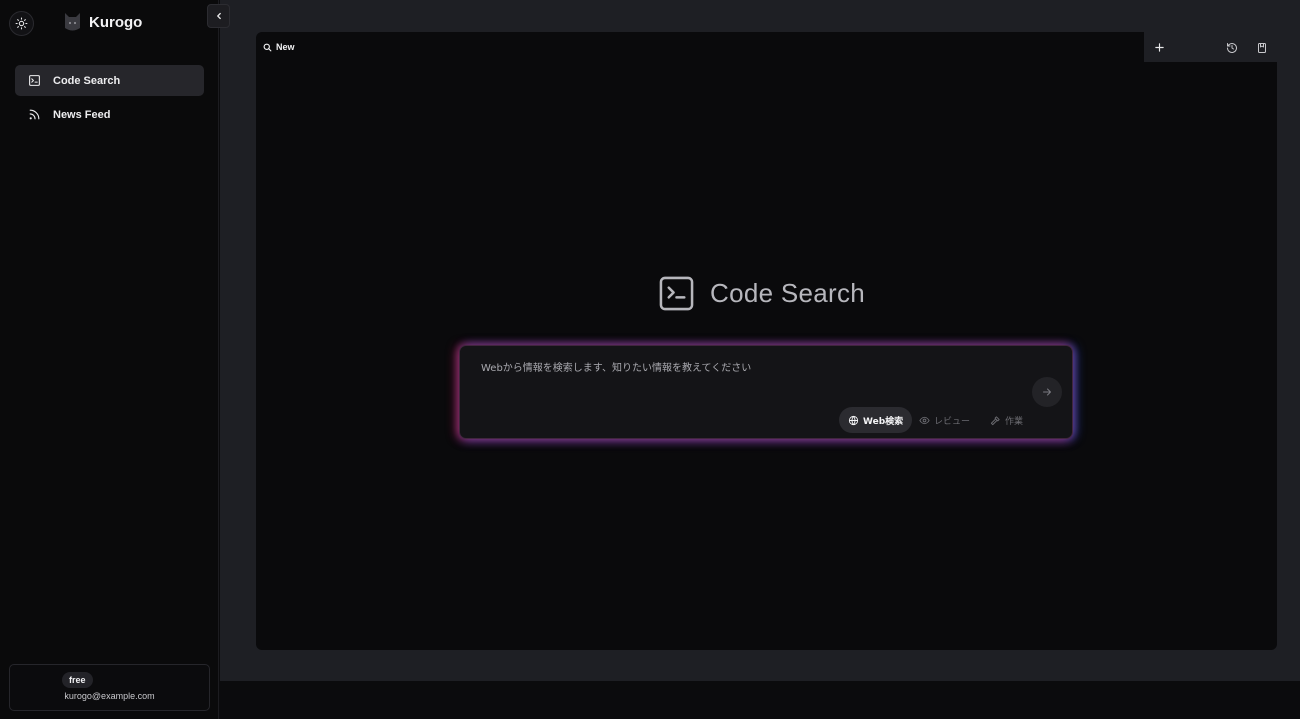  I want to click on chevron-left-icon, so click(218, 16).